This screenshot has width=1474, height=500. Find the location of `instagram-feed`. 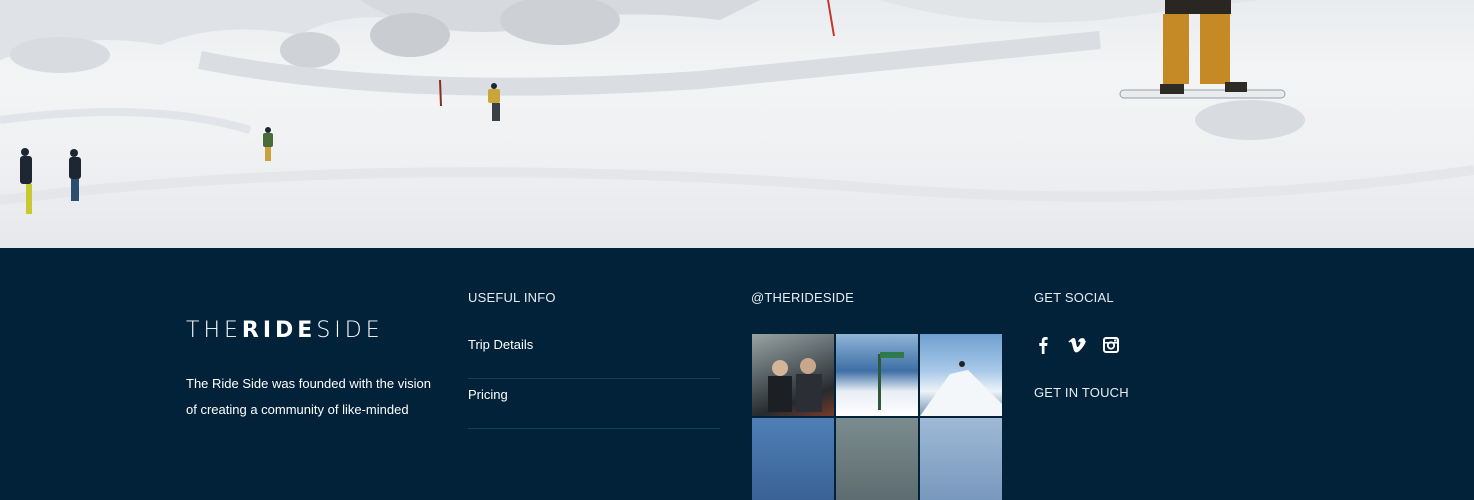

instagram-feed is located at coordinates (877, 417).